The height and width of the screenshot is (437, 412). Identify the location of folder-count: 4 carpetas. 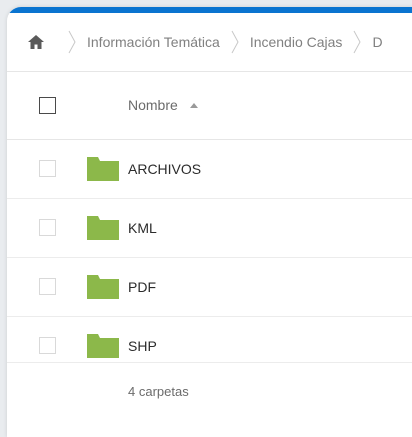
(158, 391).